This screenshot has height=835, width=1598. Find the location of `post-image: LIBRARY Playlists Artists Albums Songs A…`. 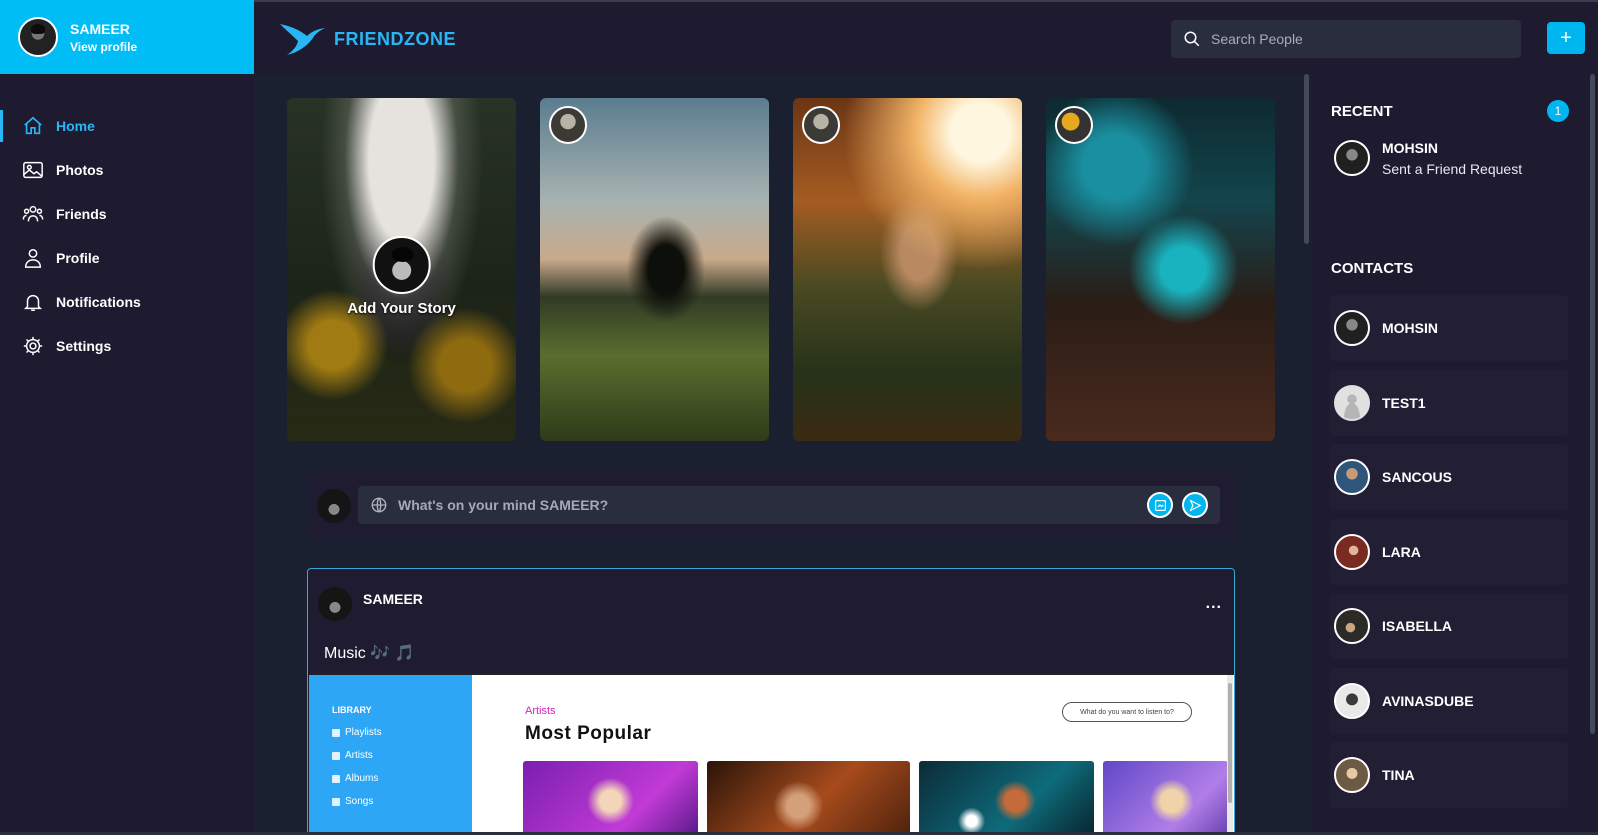

post-image: LIBRARY Playlists Artists Albums Songs A… is located at coordinates (771, 754).